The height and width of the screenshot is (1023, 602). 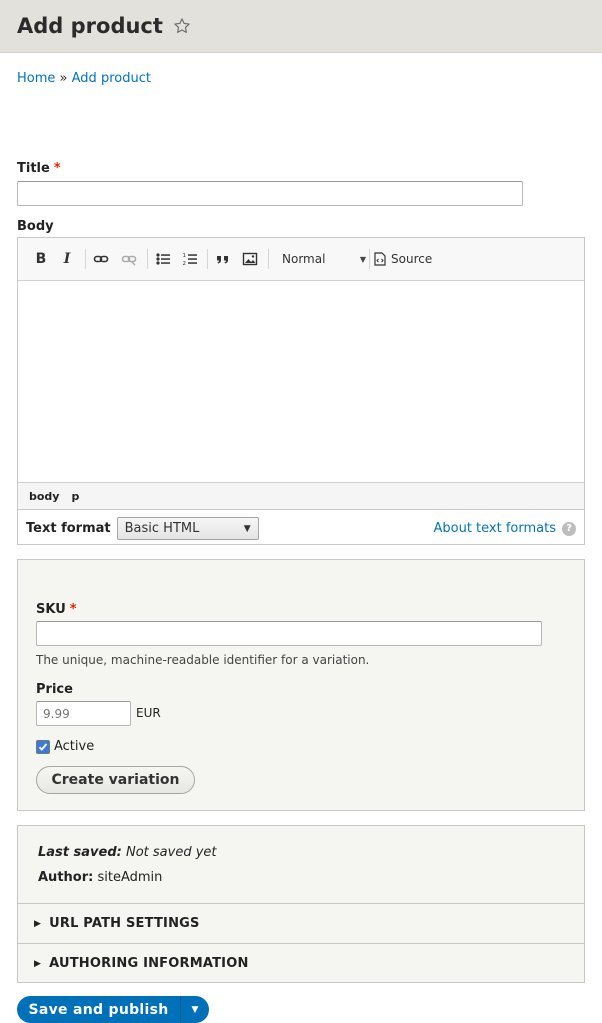 I want to click on source-label: Source, so click(x=412, y=259).